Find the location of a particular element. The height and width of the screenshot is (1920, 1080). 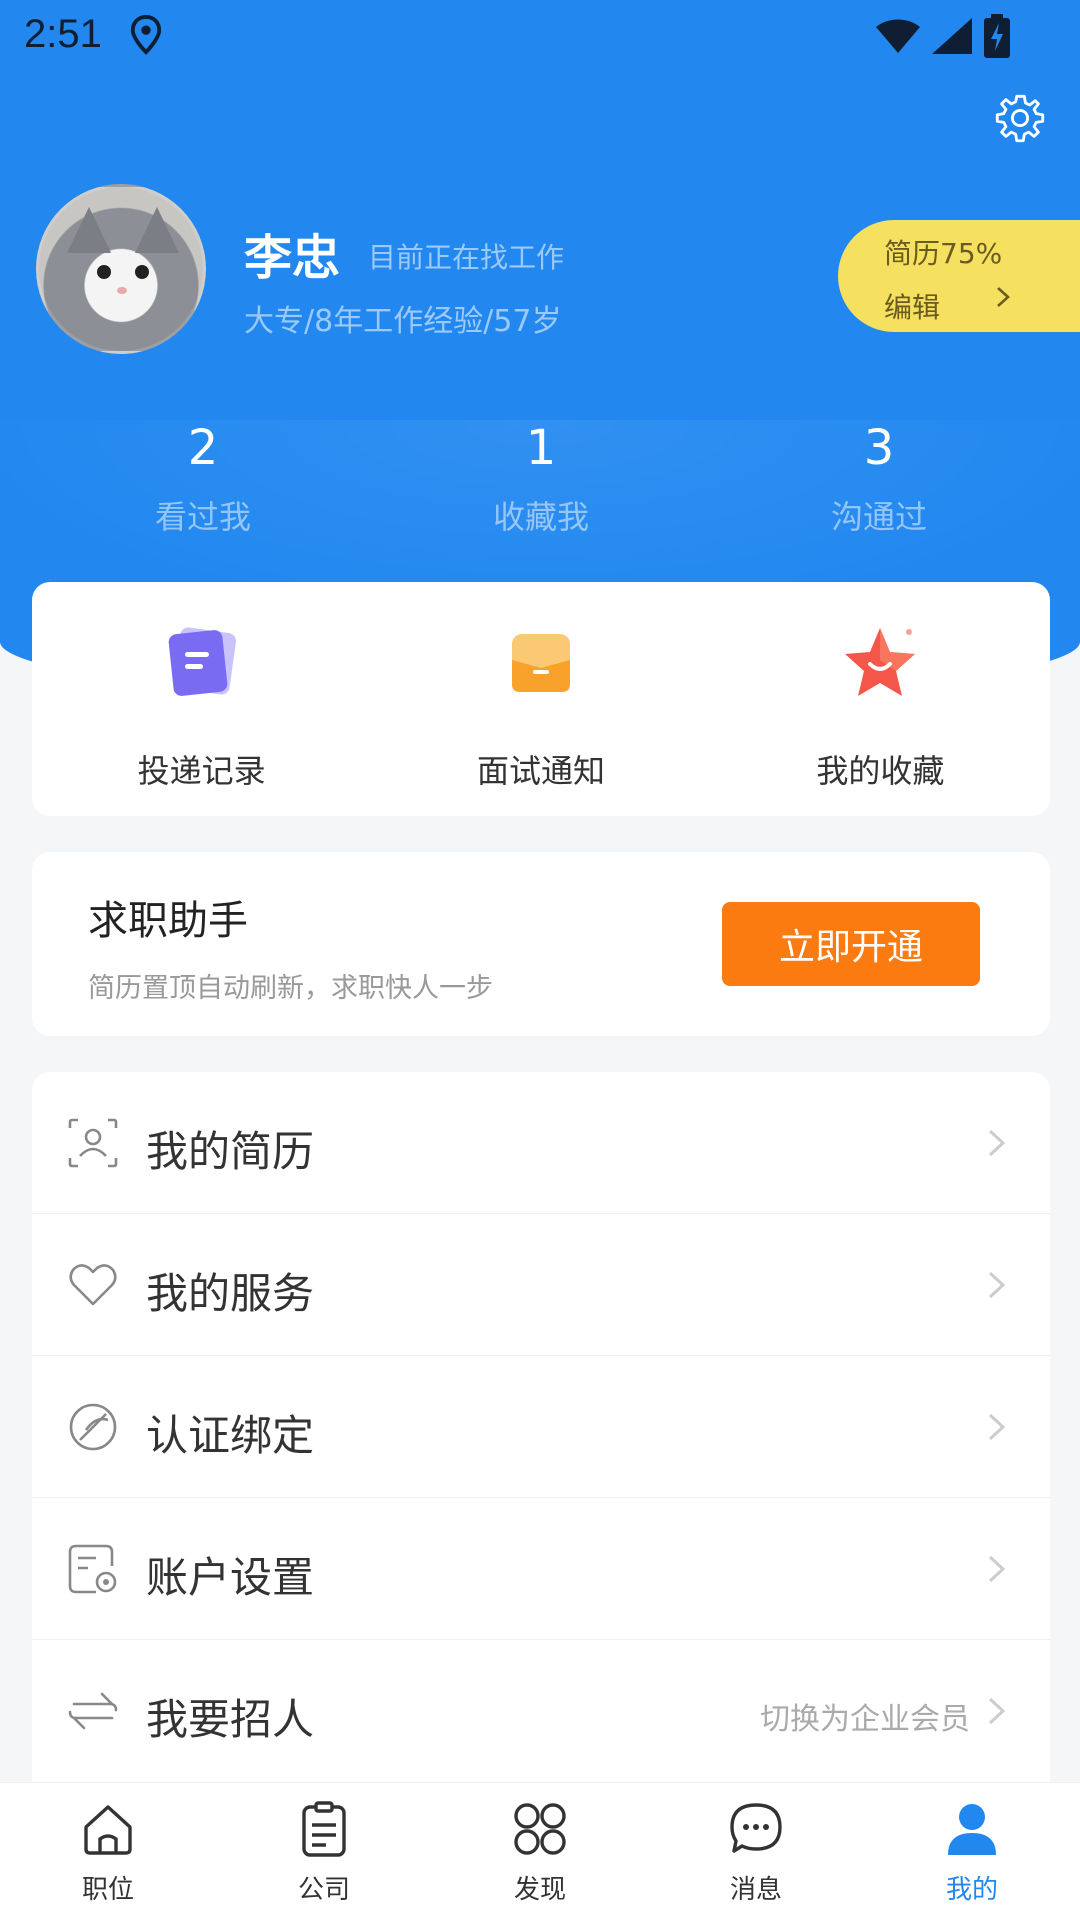

document-icon is located at coordinates (202, 661).